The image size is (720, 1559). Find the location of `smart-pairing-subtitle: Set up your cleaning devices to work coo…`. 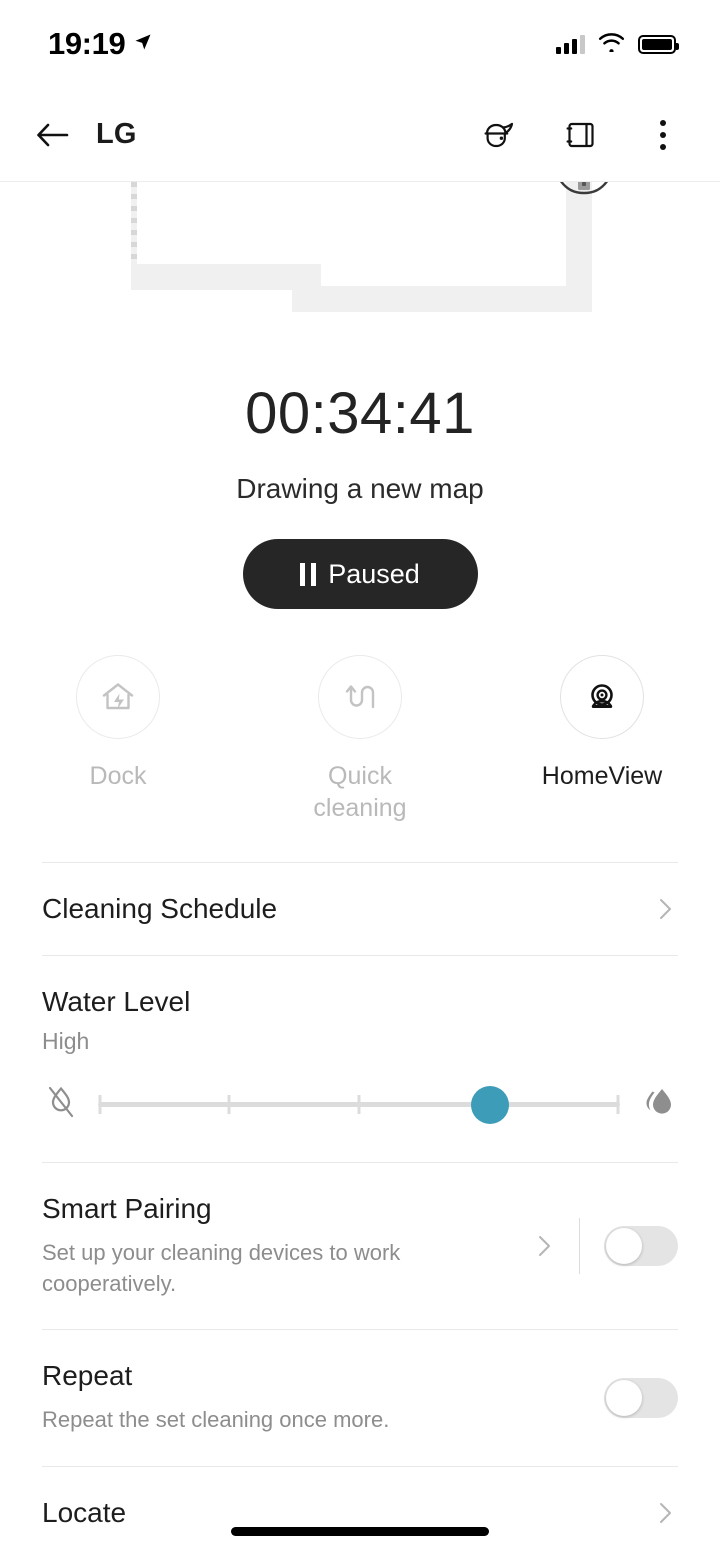

smart-pairing-subtitle: Set up your cleaning devices to work coo… is located at coordinates (221, 1268).